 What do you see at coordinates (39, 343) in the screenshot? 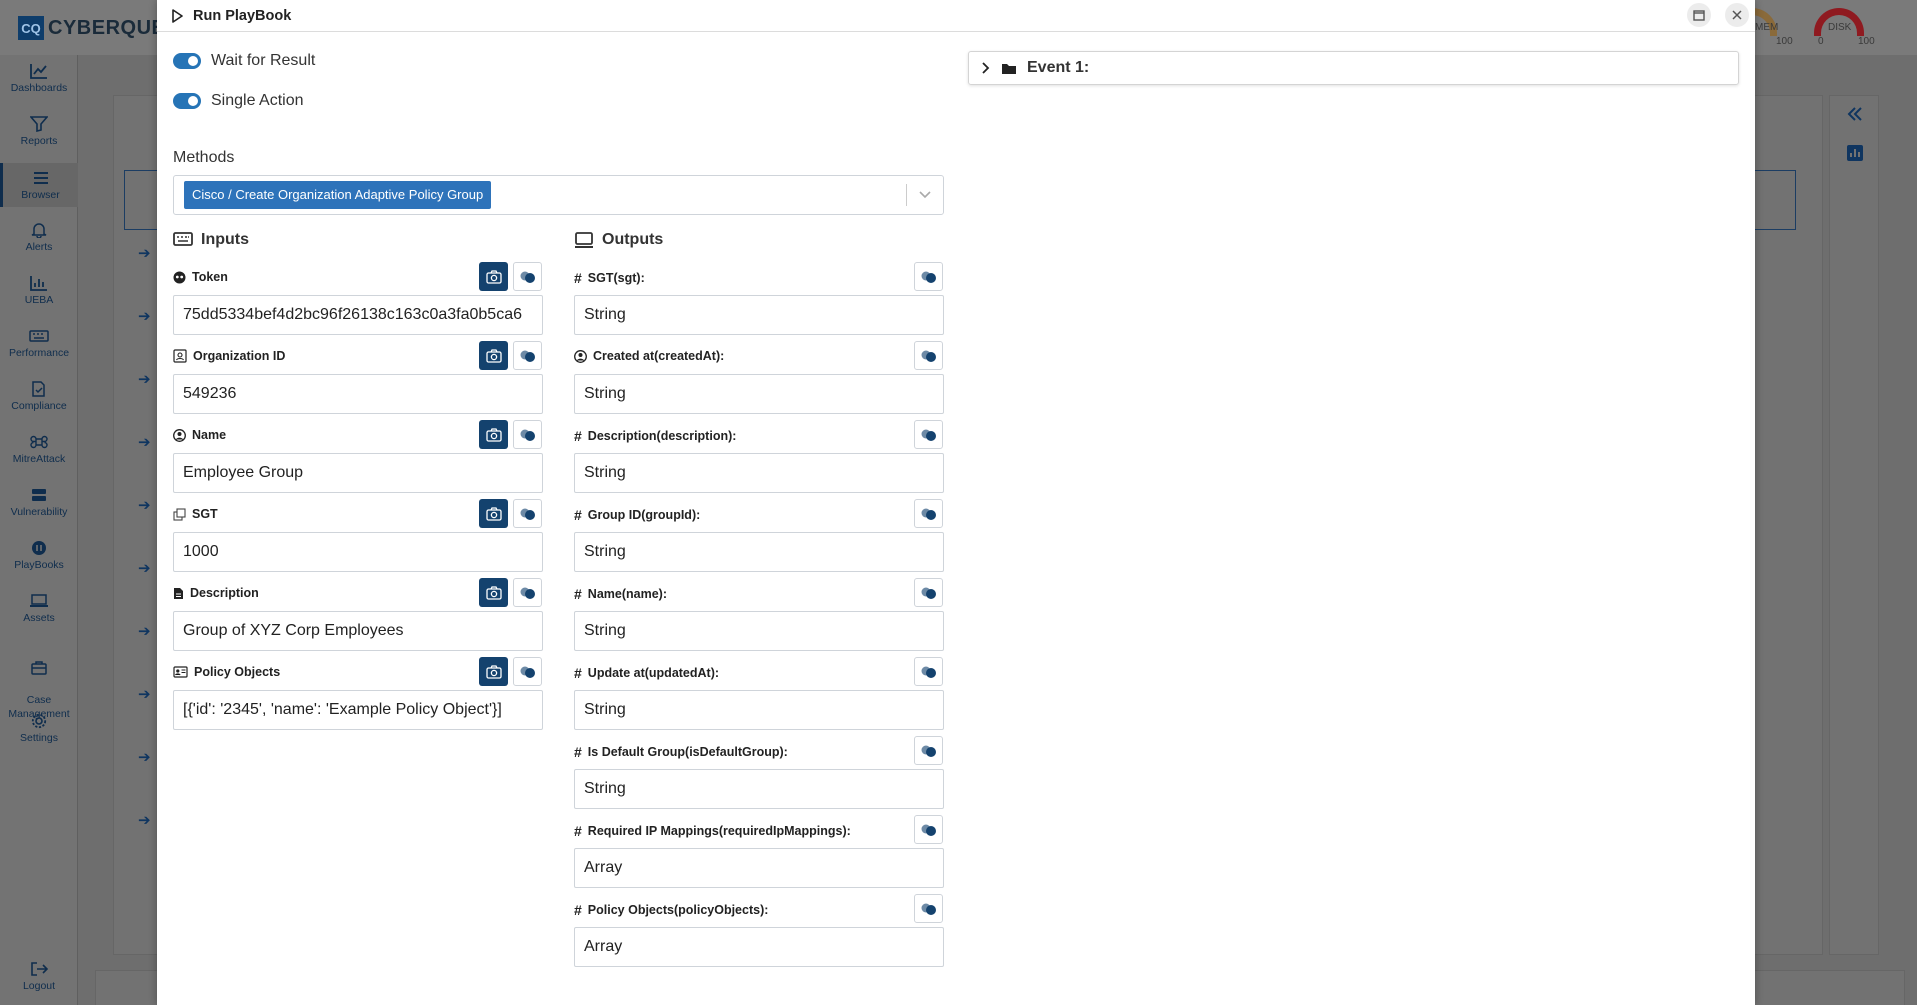
I see `sidebar-item-performance: Performance` at bounding box center [39, 343].